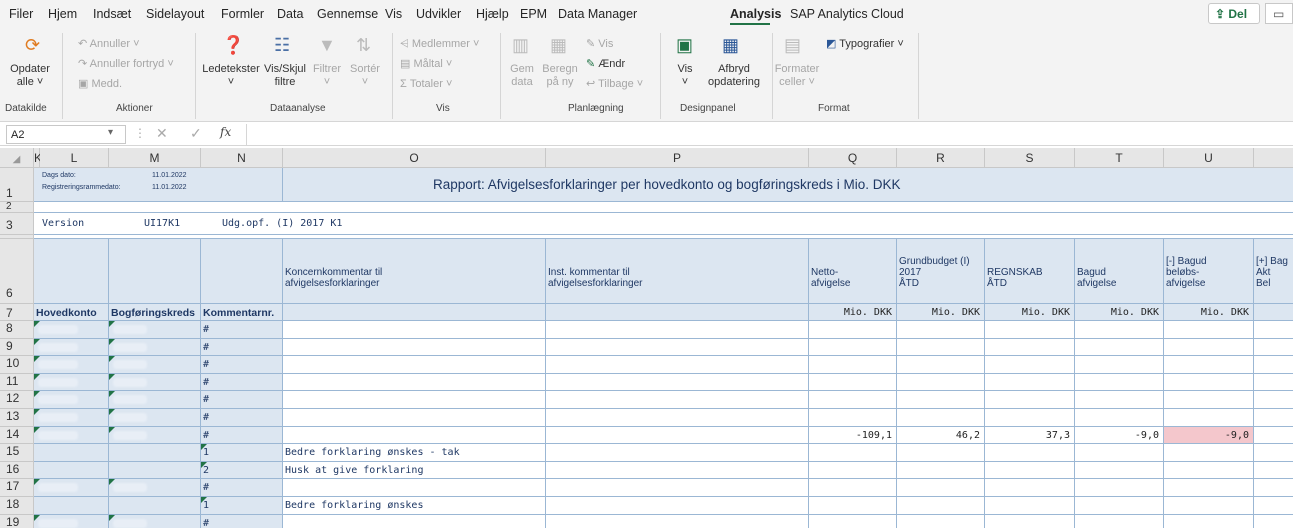 The height and width of the screenshot is (528, 1293). What do you see at coordinates (242, 330) in the screenshot?
I see `cell-n-8: #` at bounding box center [242, 330].